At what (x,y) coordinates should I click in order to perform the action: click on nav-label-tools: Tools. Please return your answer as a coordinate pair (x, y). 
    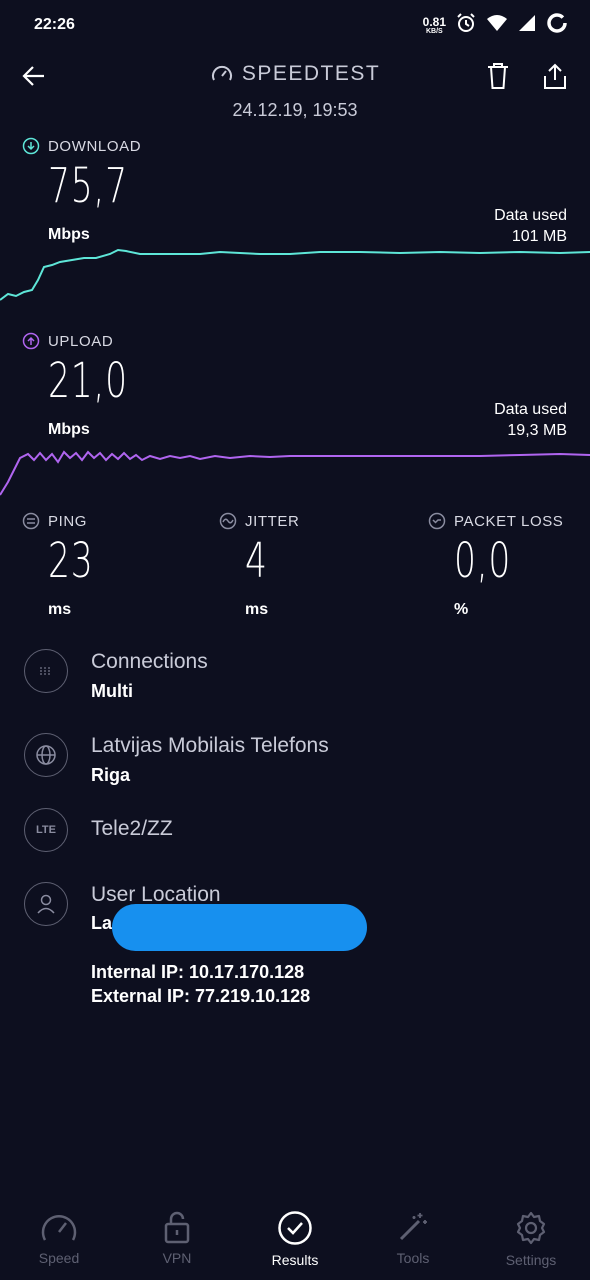
    Looking at the image, I should click on (413, 1258).